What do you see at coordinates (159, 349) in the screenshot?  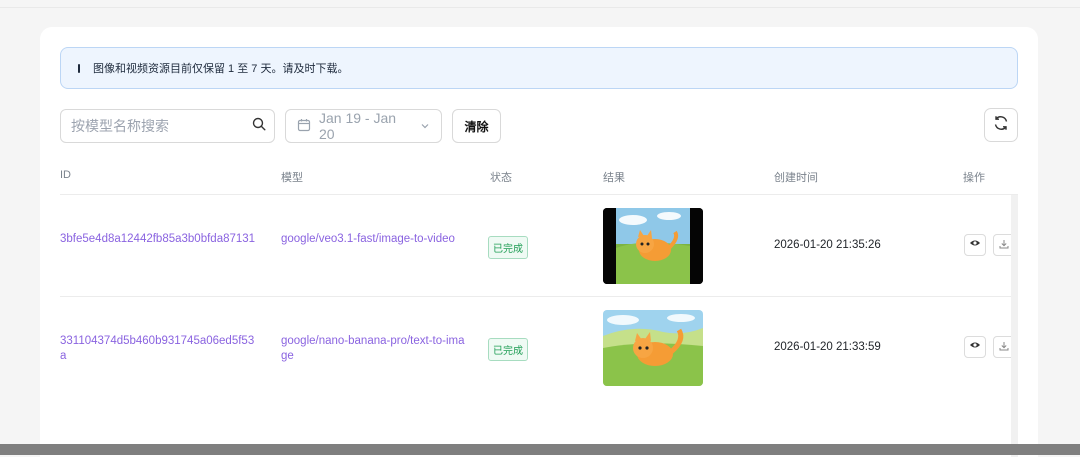 I see `task-id-link: 331104374d5b460b931745a06ed5f53a` at bounding box center [159, 349].